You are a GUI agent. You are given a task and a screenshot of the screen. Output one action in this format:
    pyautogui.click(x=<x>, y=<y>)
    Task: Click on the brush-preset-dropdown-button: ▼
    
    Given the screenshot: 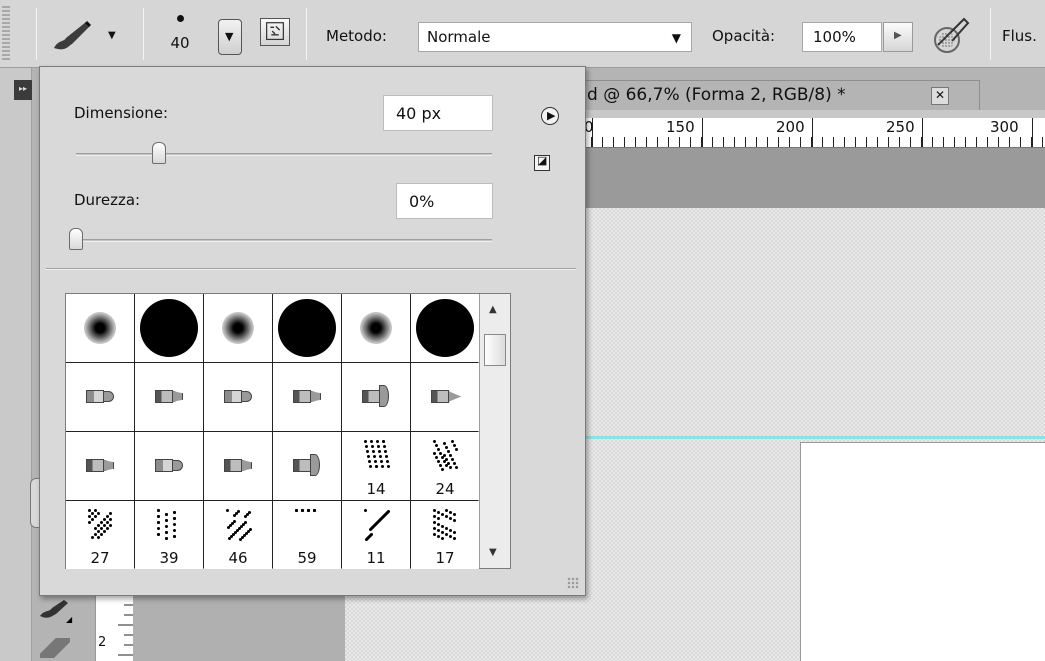 What is the action you would take?
    pyautogui.click(x=230, y=37)
    